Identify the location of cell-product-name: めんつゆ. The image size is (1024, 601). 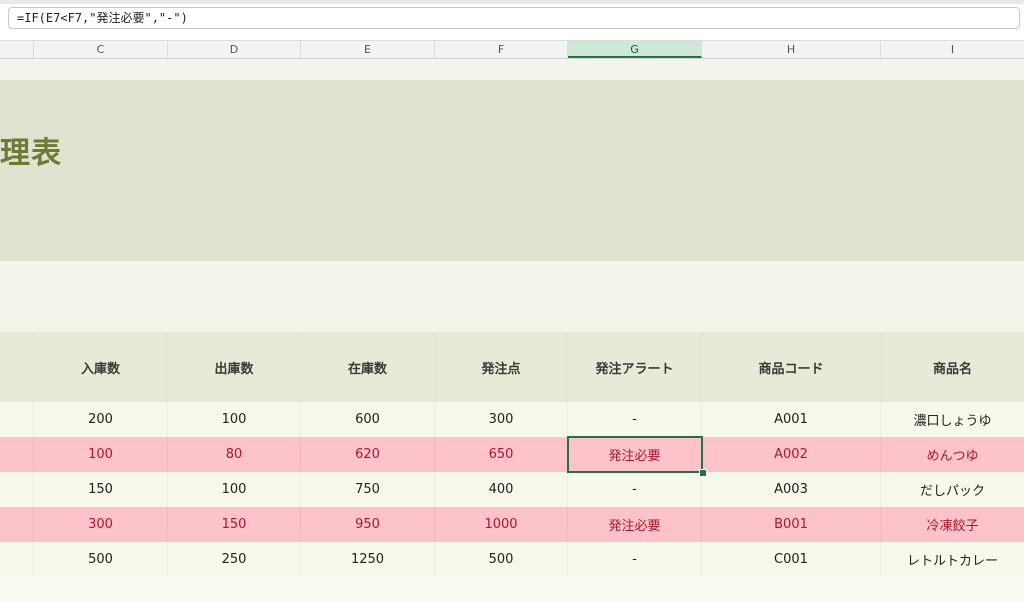
(952, 454).